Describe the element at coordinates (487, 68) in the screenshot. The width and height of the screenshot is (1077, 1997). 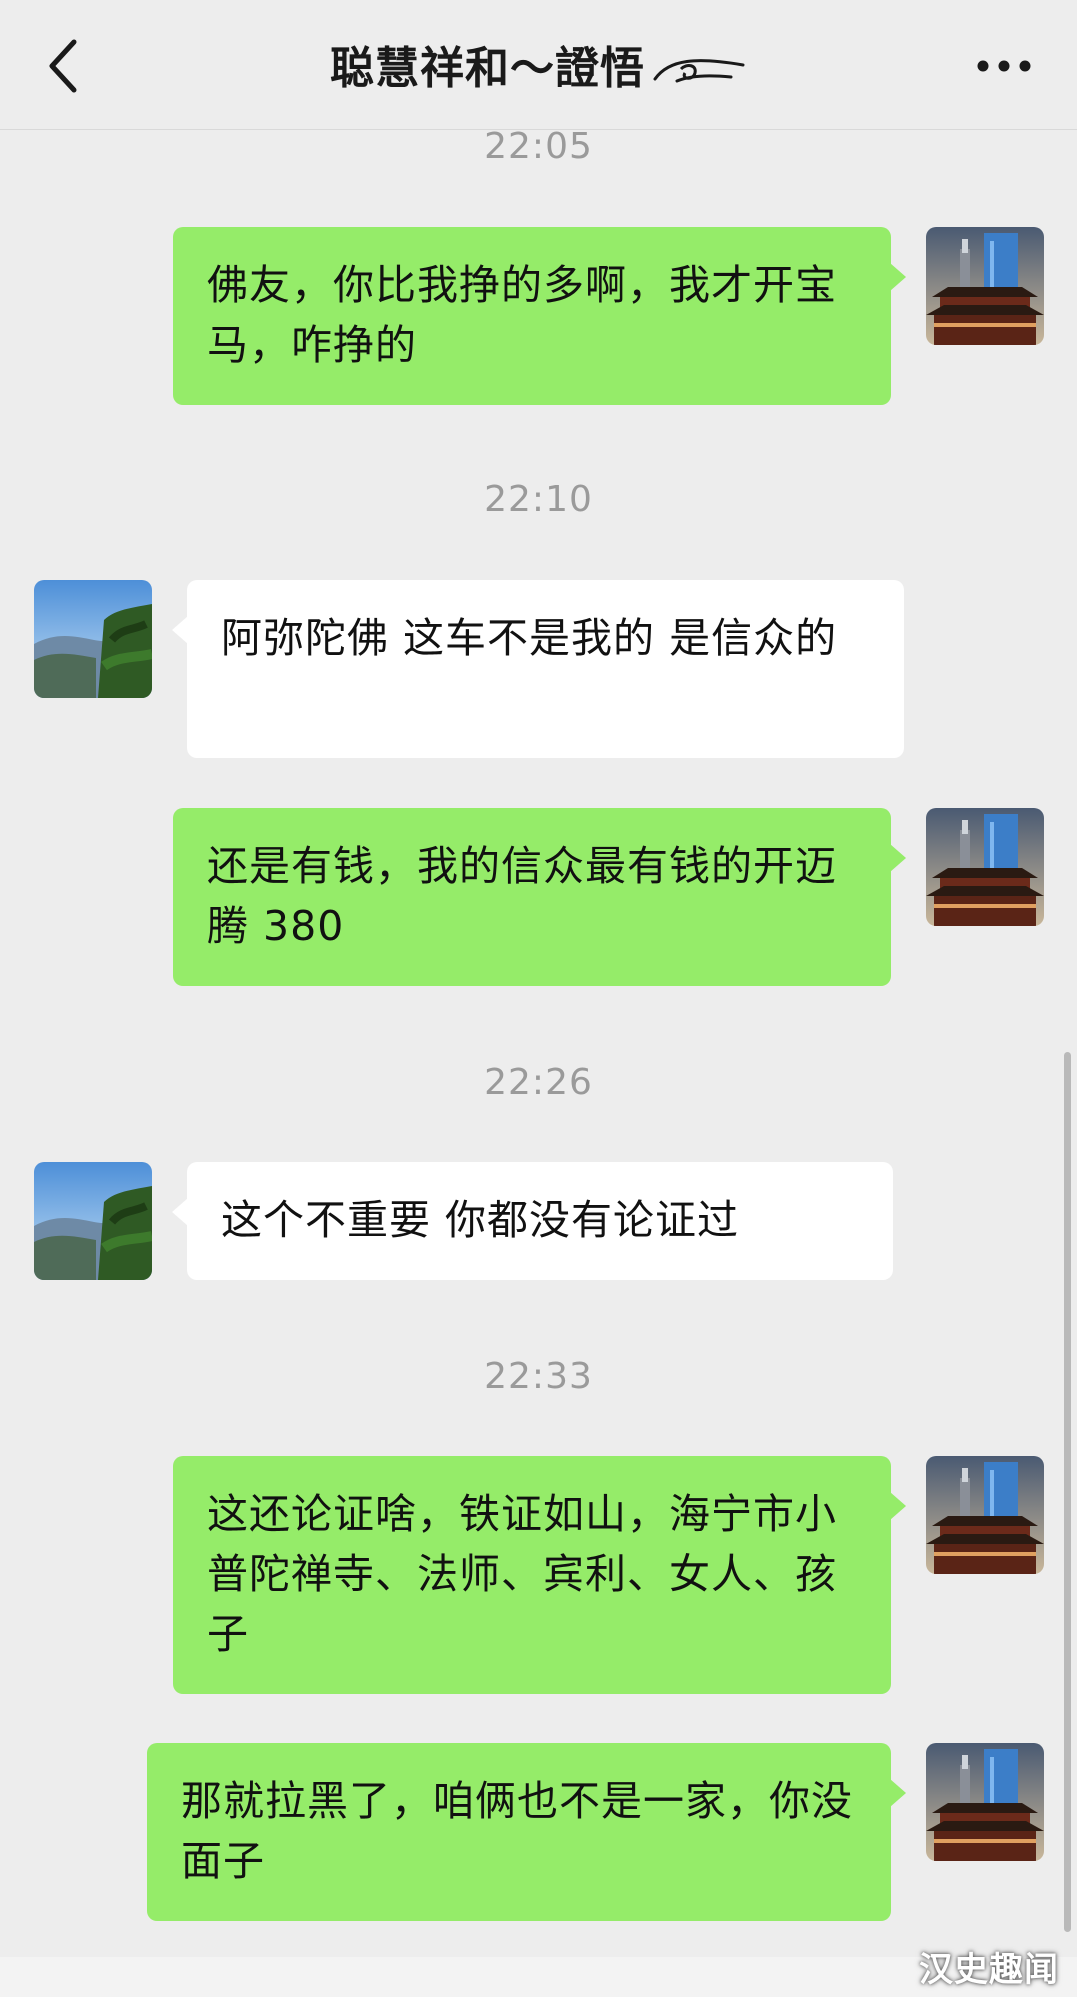
I see `chat-title: 聪慧祥和～證悟` at that location.